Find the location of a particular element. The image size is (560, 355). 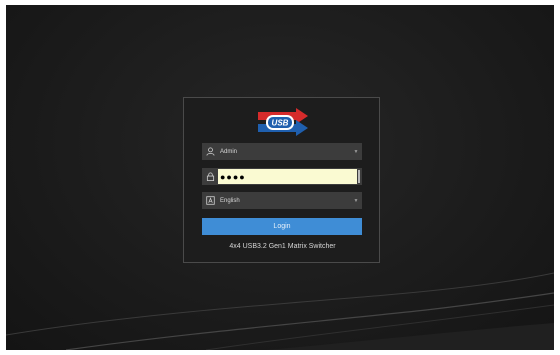

password-input is located at coordinates (287, 176).